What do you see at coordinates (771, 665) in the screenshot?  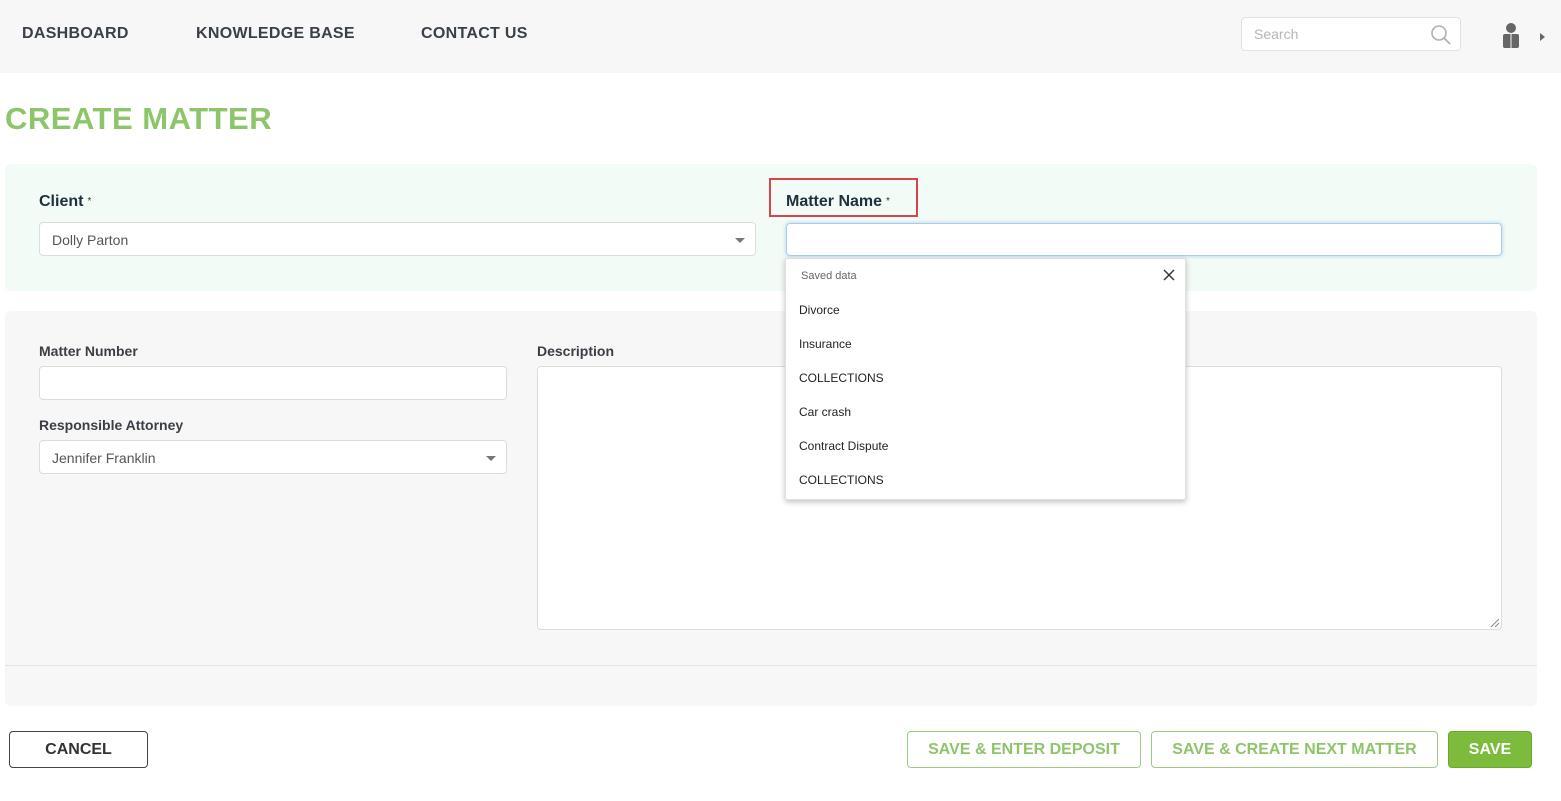 I see `section-divider` at bounding box center [771, 665].